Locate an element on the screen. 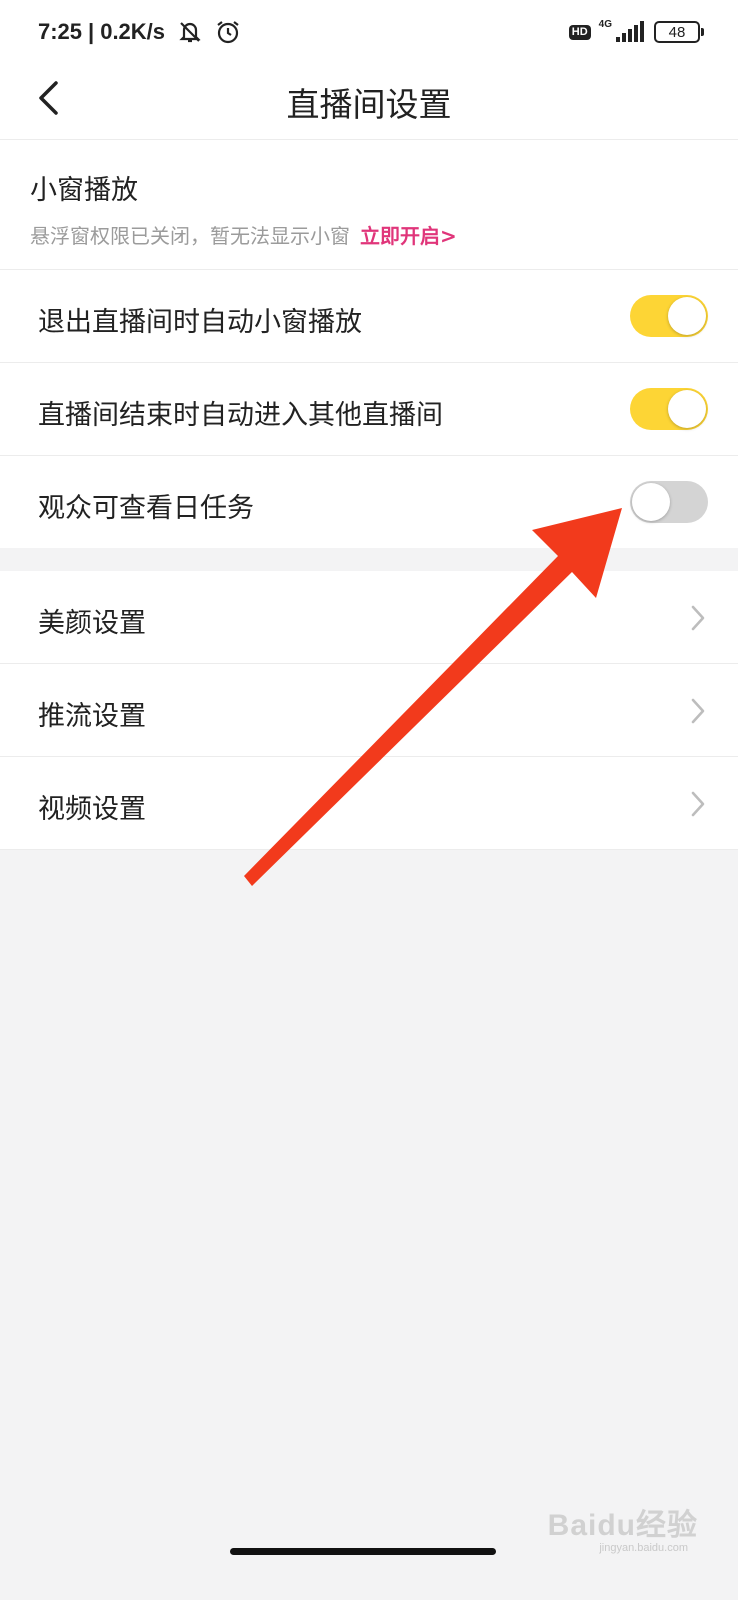 The width and height of the screenshot is (738, 1600). nav-item-video-settings: 视频设置 is located at coordinates (369, 803).